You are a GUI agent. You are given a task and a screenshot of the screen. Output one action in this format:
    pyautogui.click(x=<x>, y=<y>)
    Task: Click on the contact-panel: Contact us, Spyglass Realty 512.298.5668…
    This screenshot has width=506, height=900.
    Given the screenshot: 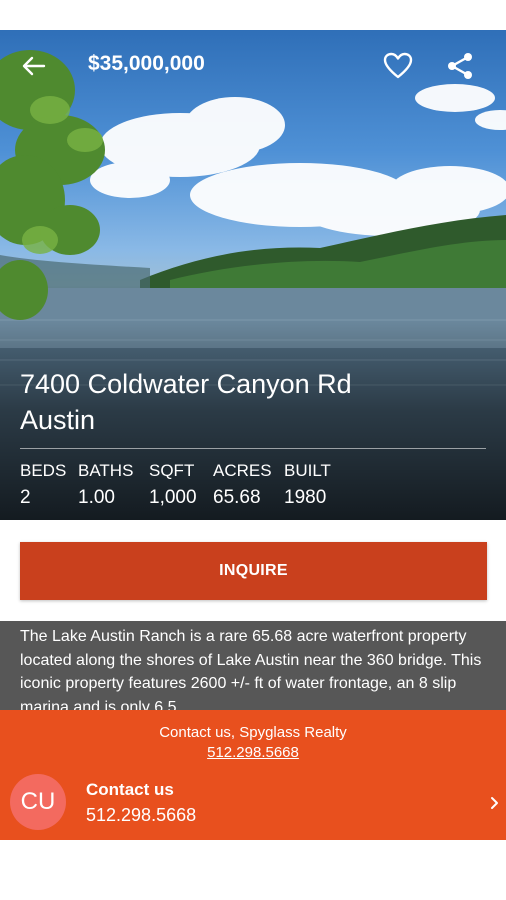 What is the action you would take?
    pyautogui.click(x=253, y=775)
    